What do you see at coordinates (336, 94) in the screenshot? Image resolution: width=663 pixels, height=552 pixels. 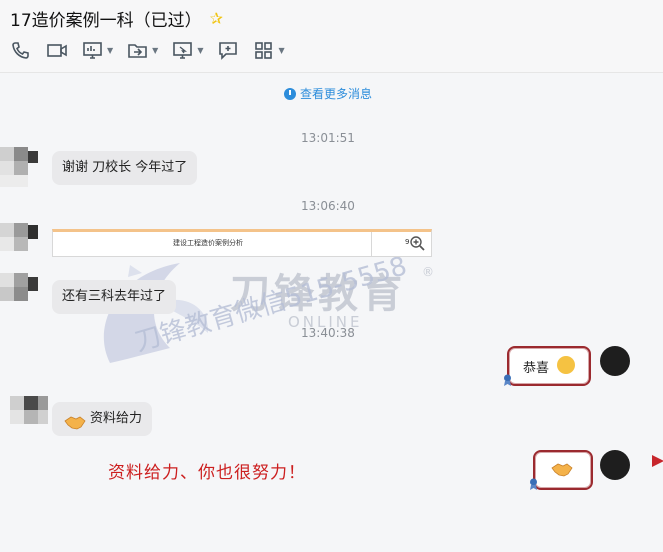 I see `more-messages-label: 查看更多消息` at bounding box center [336, 94].